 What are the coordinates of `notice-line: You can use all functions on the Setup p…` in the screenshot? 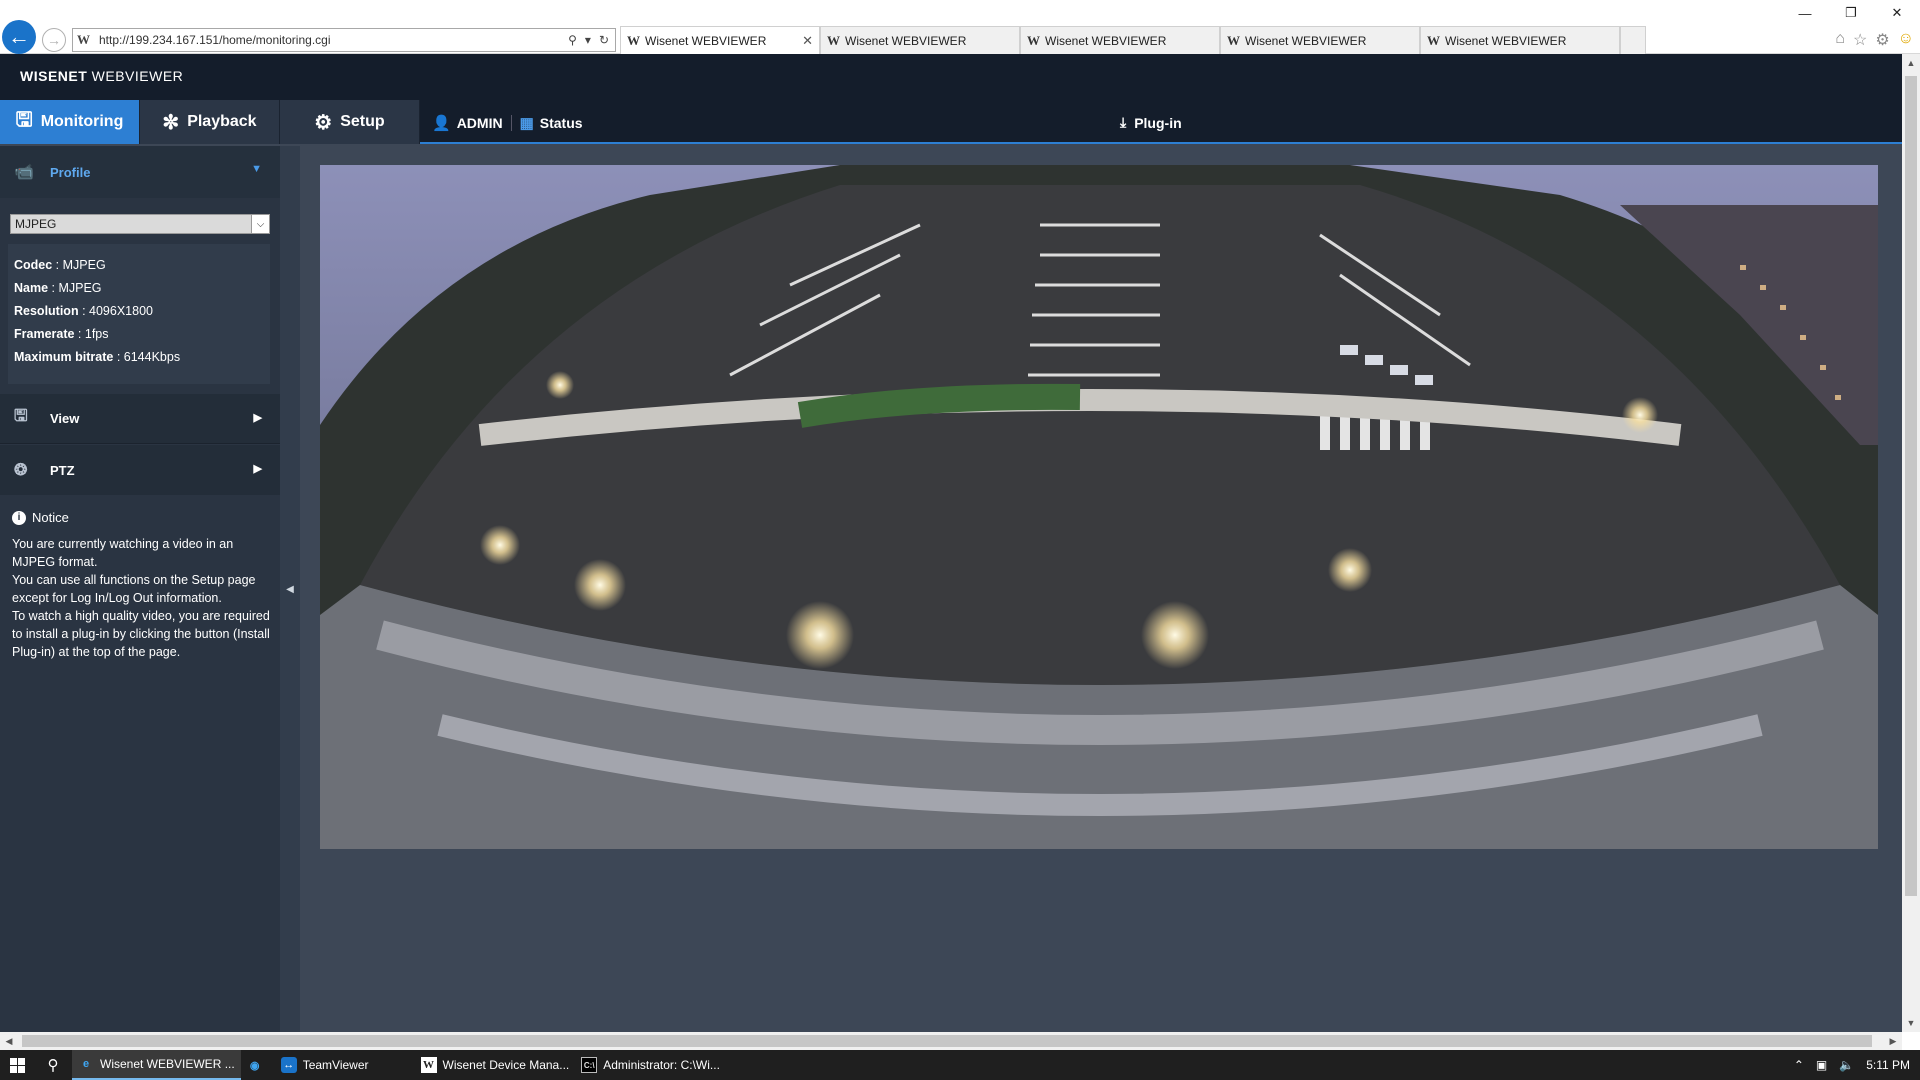 It's located at (134, 589).